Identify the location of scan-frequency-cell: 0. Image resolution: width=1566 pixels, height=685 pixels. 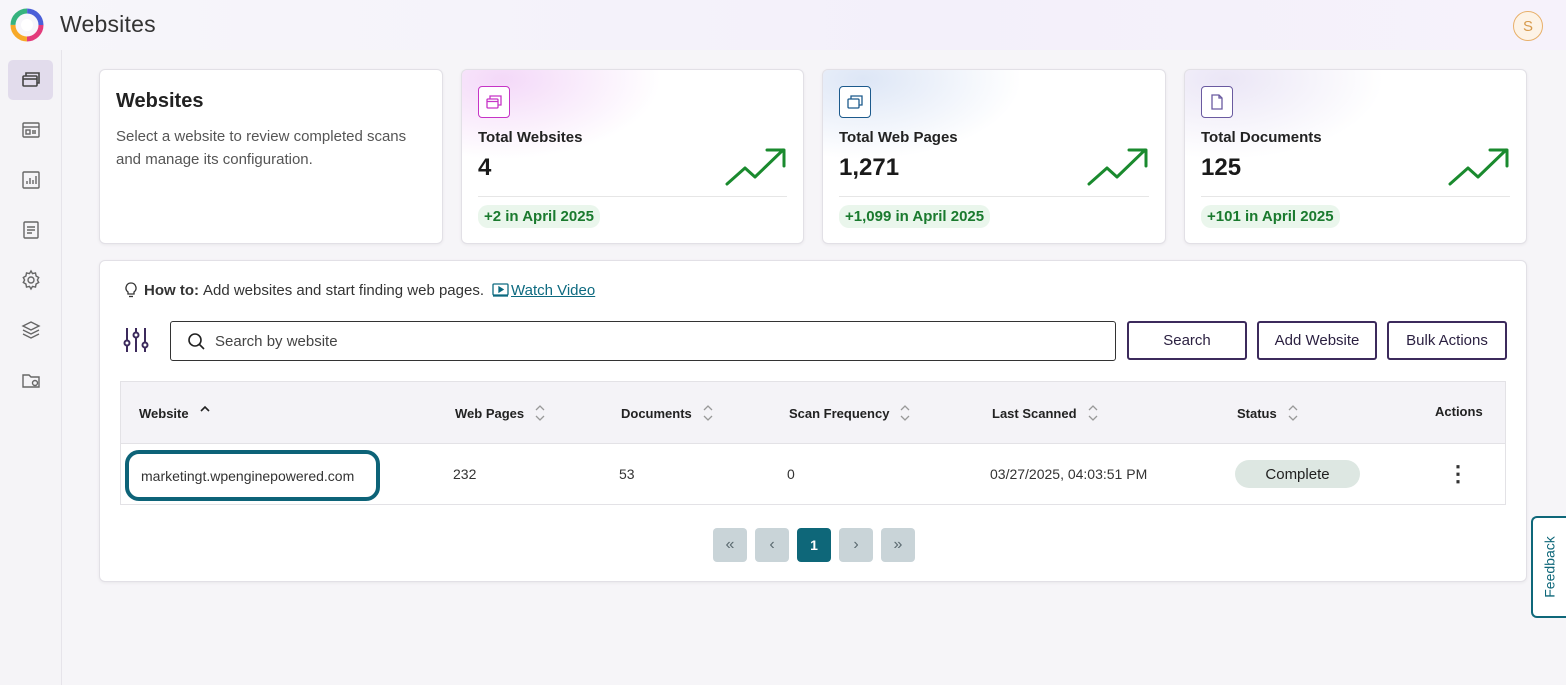
(791, 474).